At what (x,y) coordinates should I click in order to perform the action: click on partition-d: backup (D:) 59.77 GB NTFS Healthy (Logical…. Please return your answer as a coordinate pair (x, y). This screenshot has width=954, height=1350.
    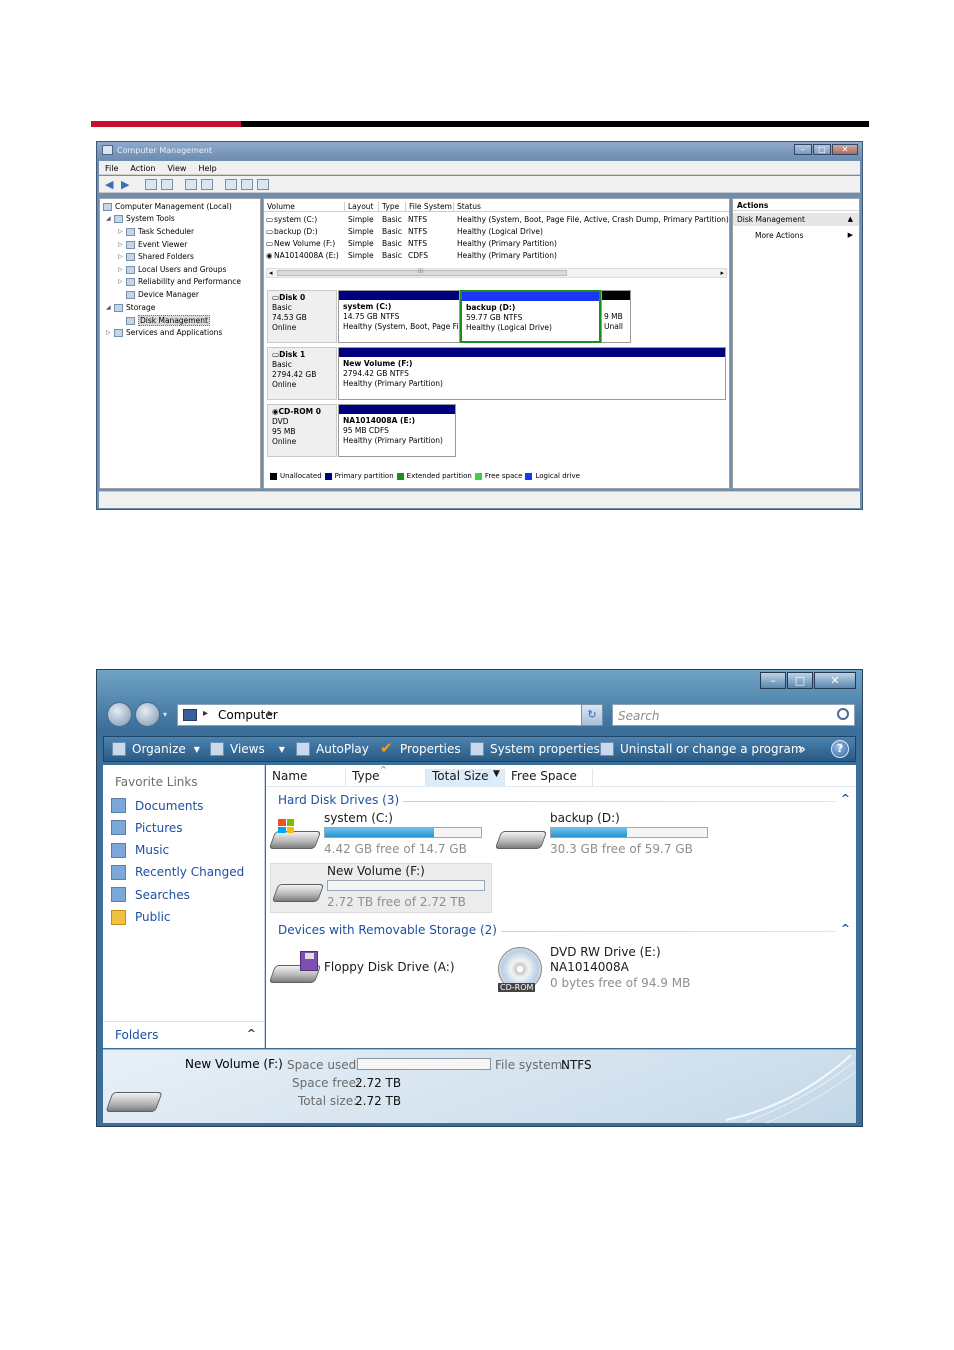
    Looking at the image, I should click on (530, 316).